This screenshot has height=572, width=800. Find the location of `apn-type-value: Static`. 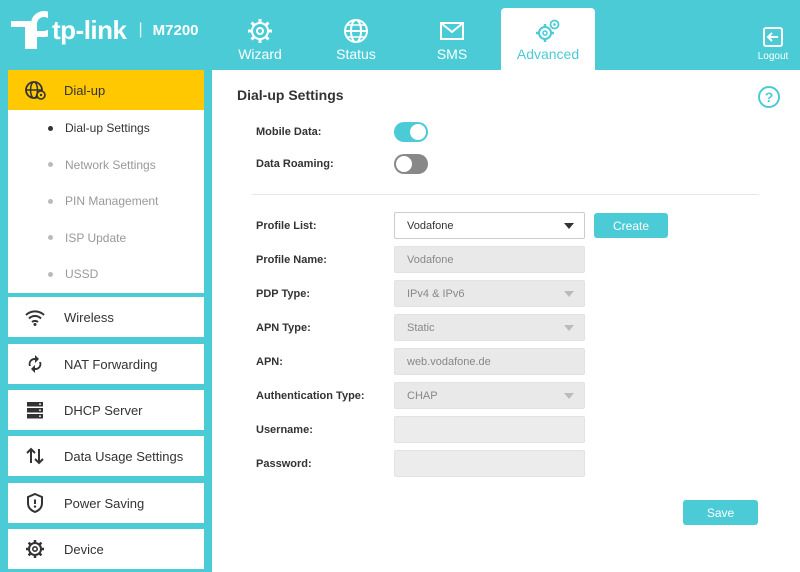

apn-type-value: Static is located at coordinates (421, 327).